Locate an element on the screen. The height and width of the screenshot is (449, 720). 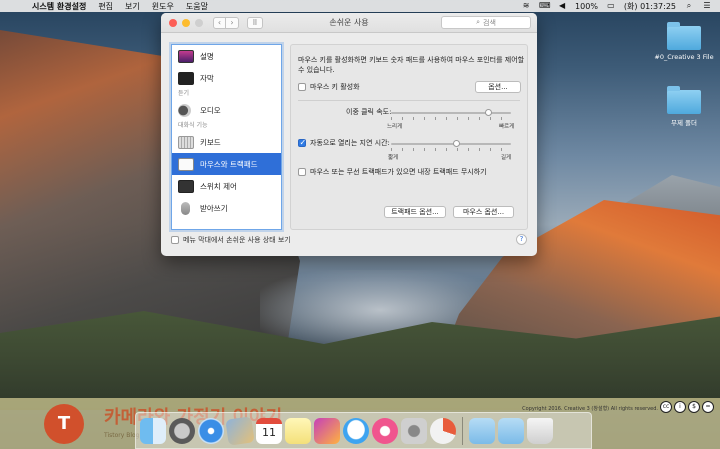
sidebar-item-dictation: 받아쓰기 is located at coordinates (226, 208).